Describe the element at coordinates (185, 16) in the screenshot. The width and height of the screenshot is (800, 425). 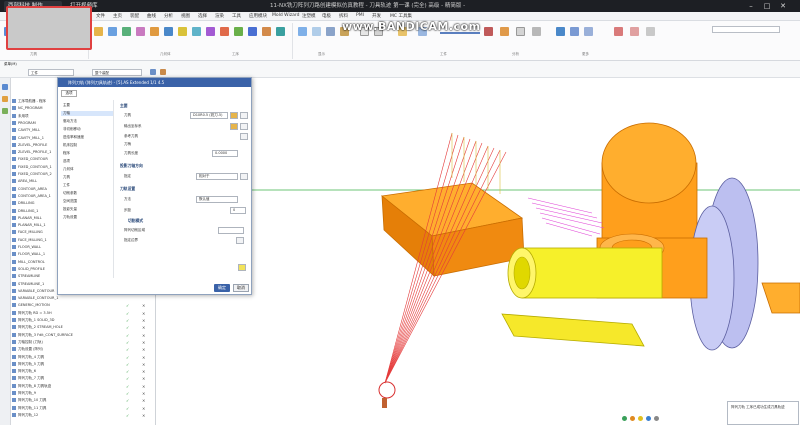
I see `menu-view: 视图` at that location.